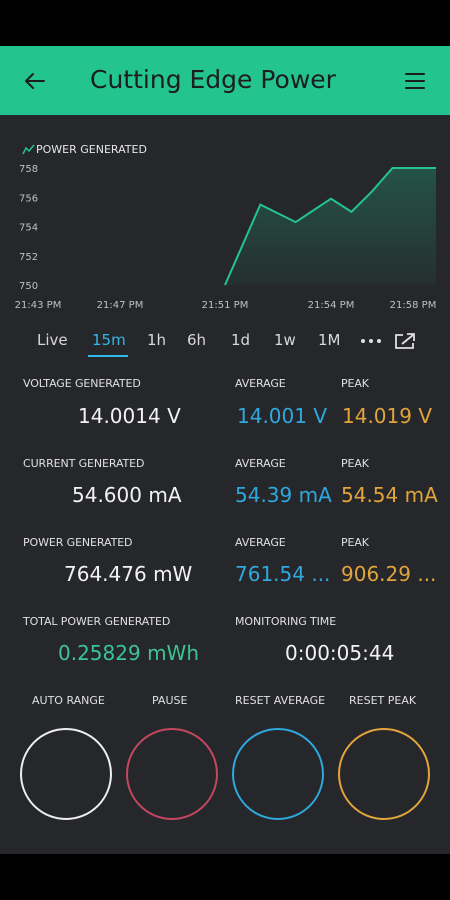 This screenshot has width=450, height=900. I want to click on y-tick-label-0: 758, so click(28, 169).